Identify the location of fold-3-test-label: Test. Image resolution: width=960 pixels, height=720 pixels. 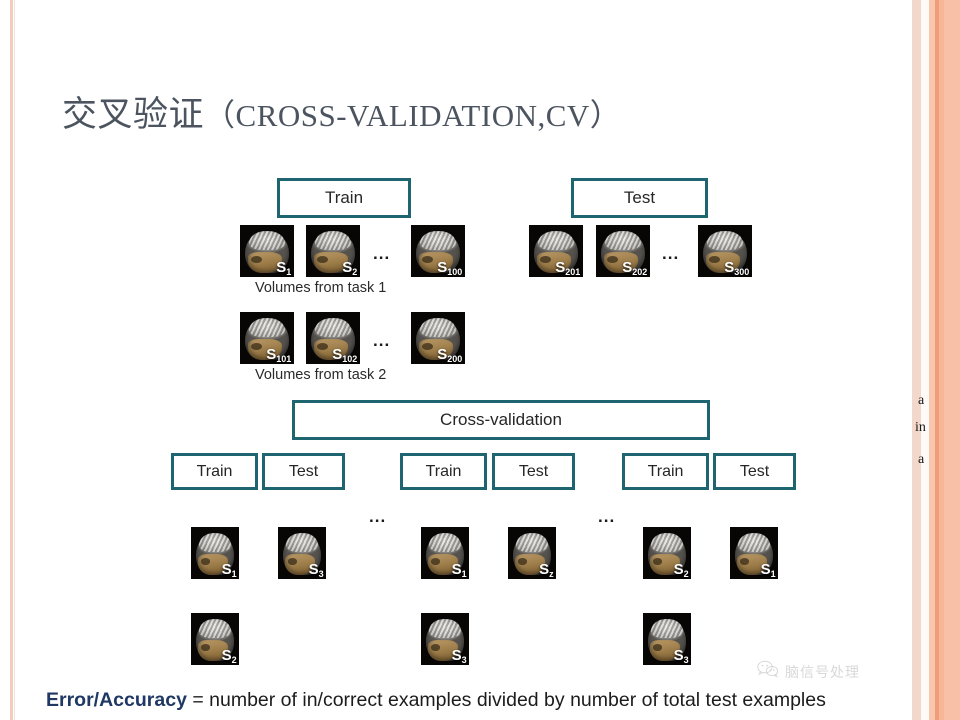
(754, 471).